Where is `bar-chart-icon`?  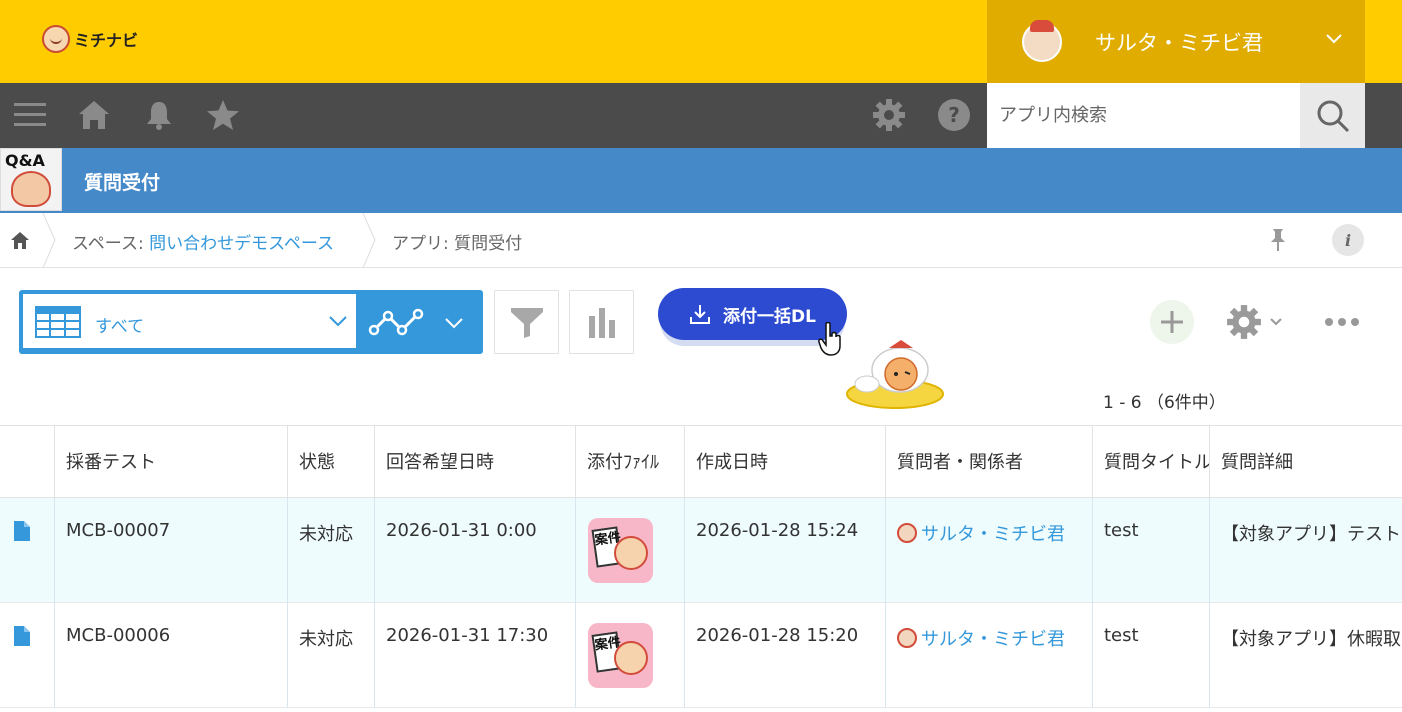
bar-chart-icon is located at coordinates (601, 323).